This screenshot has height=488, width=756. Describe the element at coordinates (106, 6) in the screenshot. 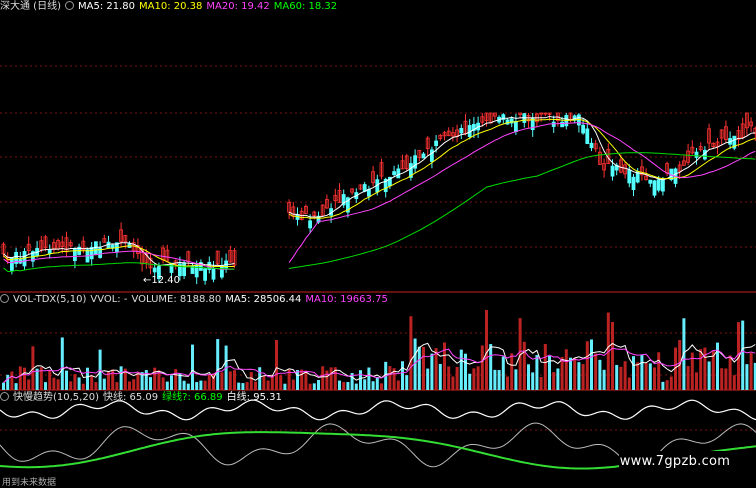

I see `ma5-label: MA5: 21.80` at that location.